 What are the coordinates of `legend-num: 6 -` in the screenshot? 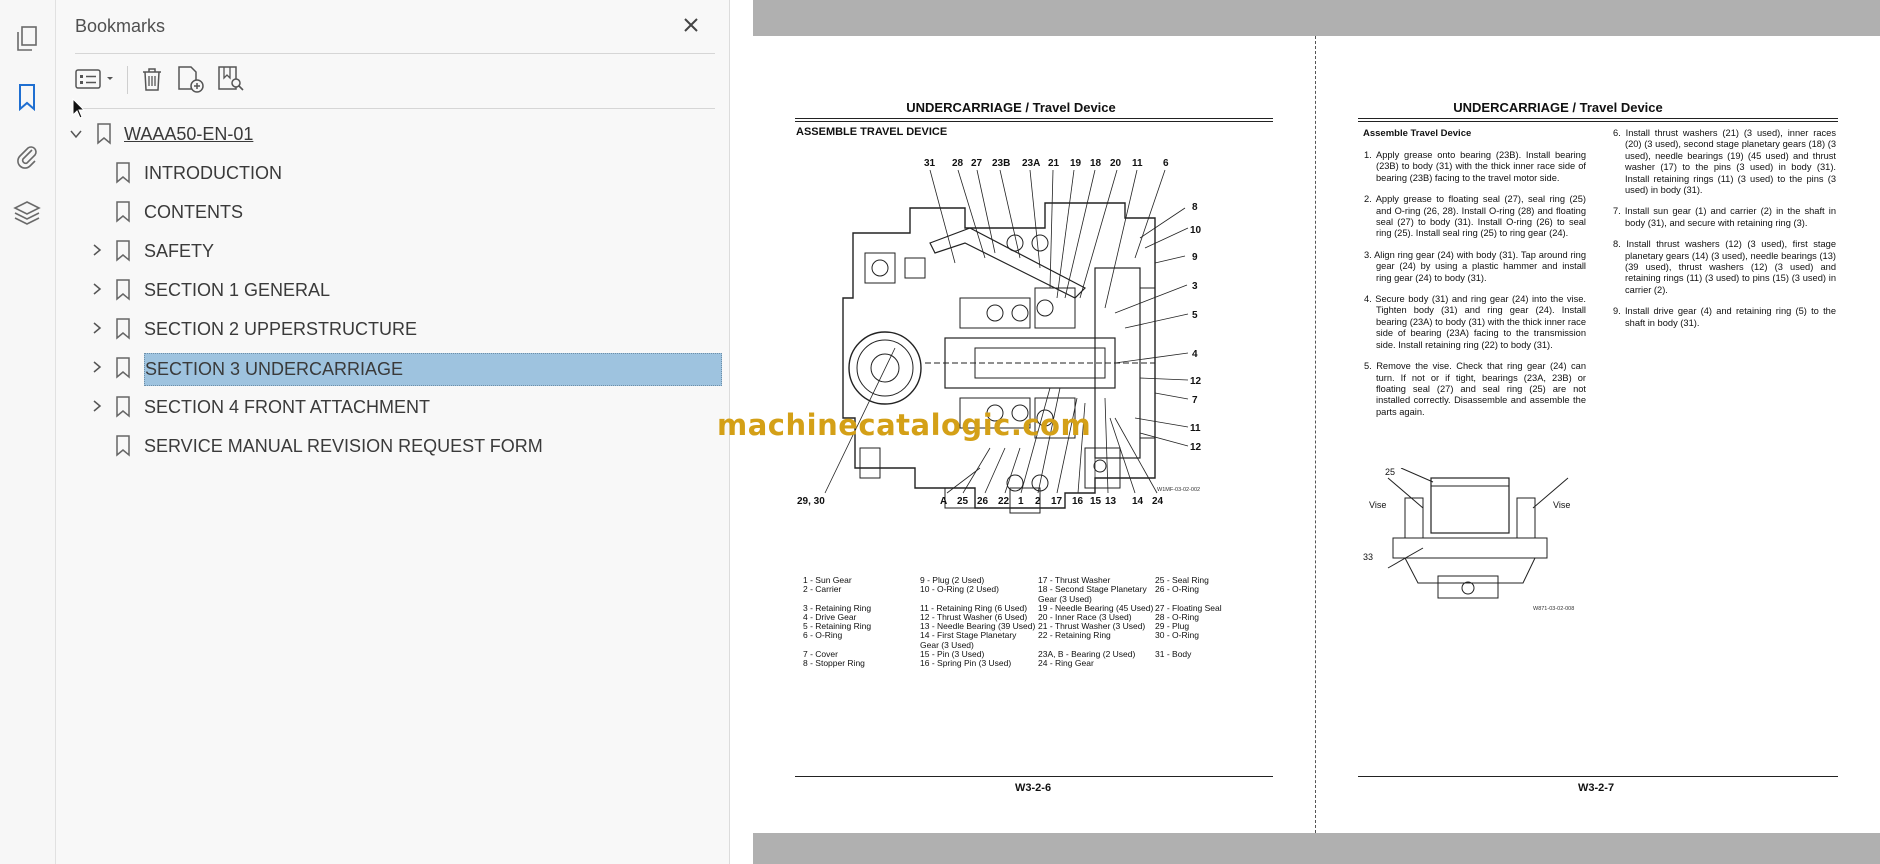 It's located at (808, 635).